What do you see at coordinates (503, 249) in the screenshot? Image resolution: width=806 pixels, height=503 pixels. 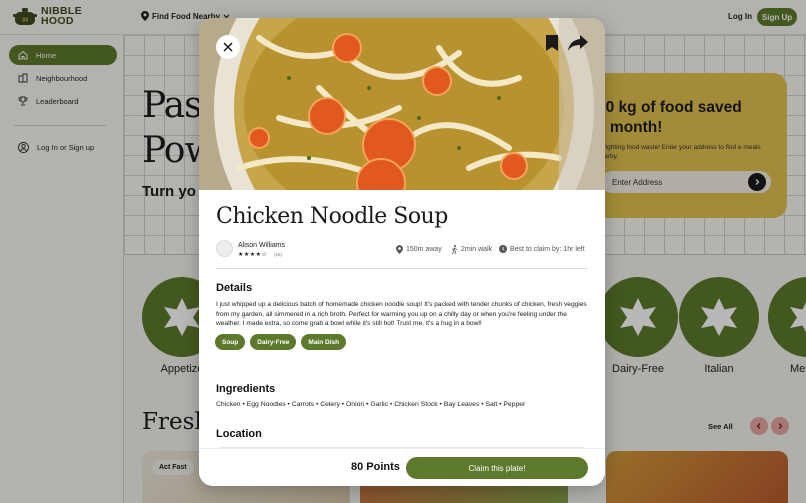 I see `clock-icon` at bounding box center [503, 249].